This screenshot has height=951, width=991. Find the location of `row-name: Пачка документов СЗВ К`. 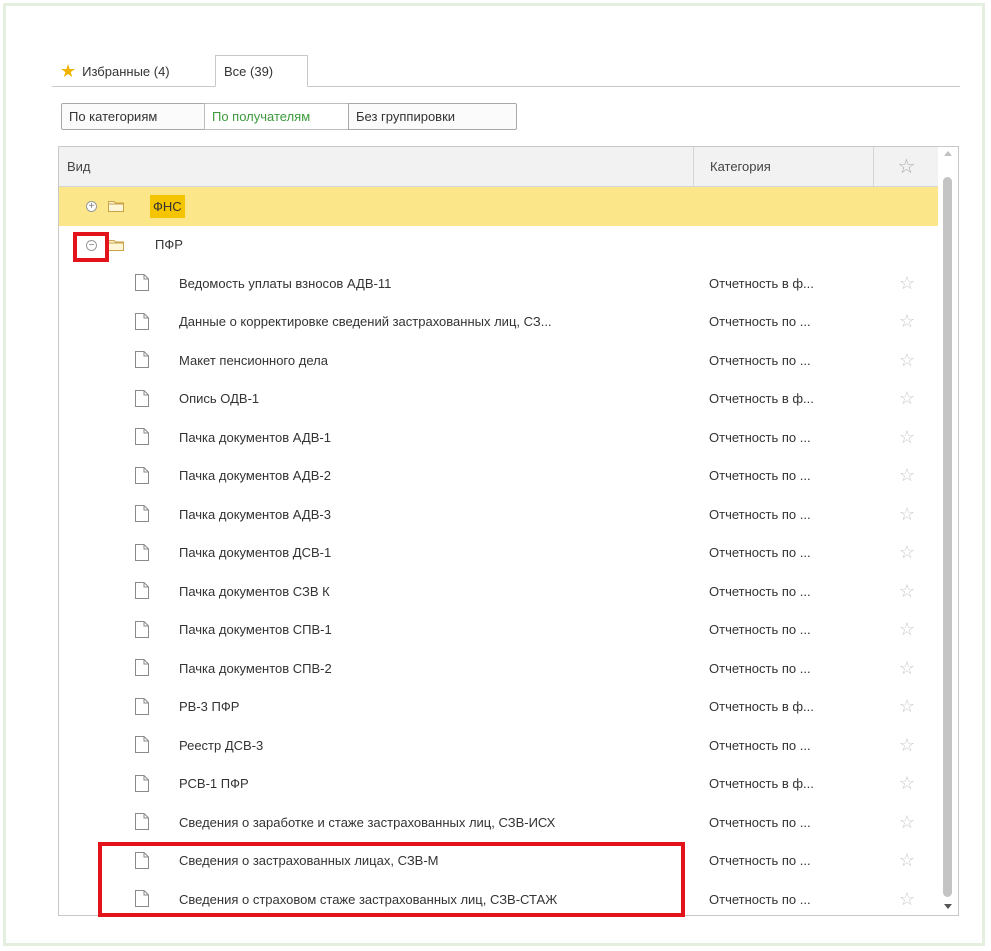

row-name: Пачка документов СЗВ К is located at coordinates (254, 591).